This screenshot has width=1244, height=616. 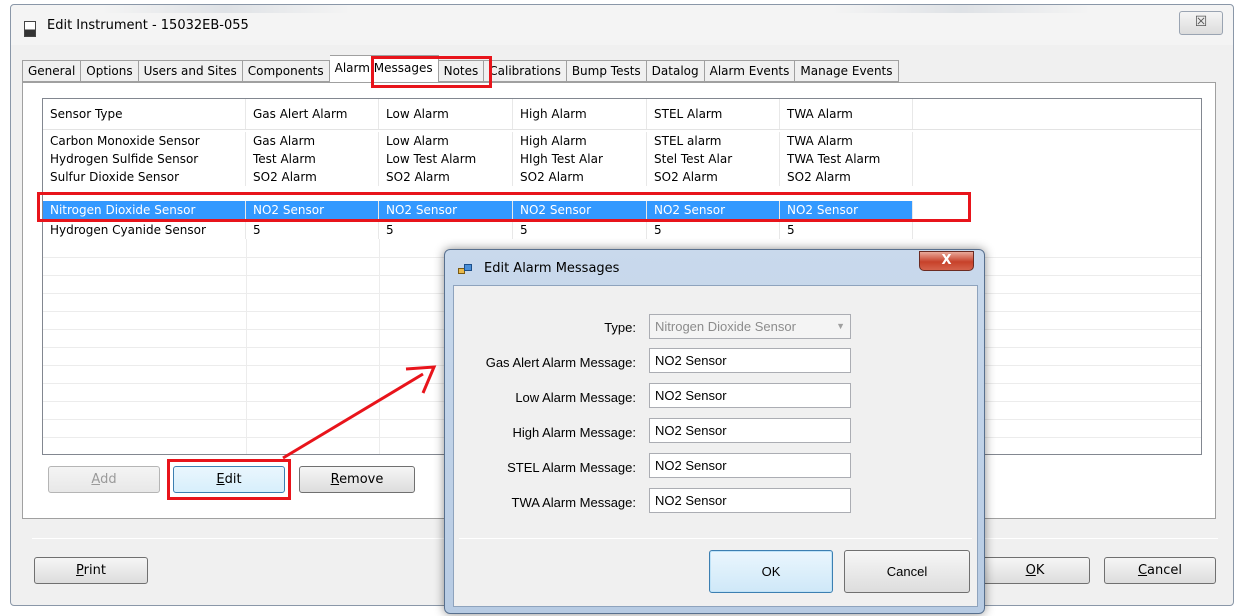 I want to click on tab-bump-tests: Bump Tests, so click(x=606, y=71).